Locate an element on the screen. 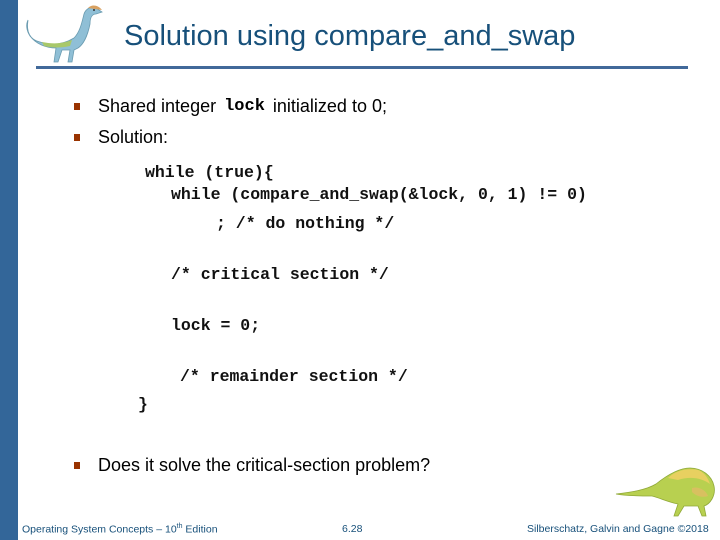  footer-book-title: Operating System Concepts – 10th Edition is located at coordinates (120, 529).